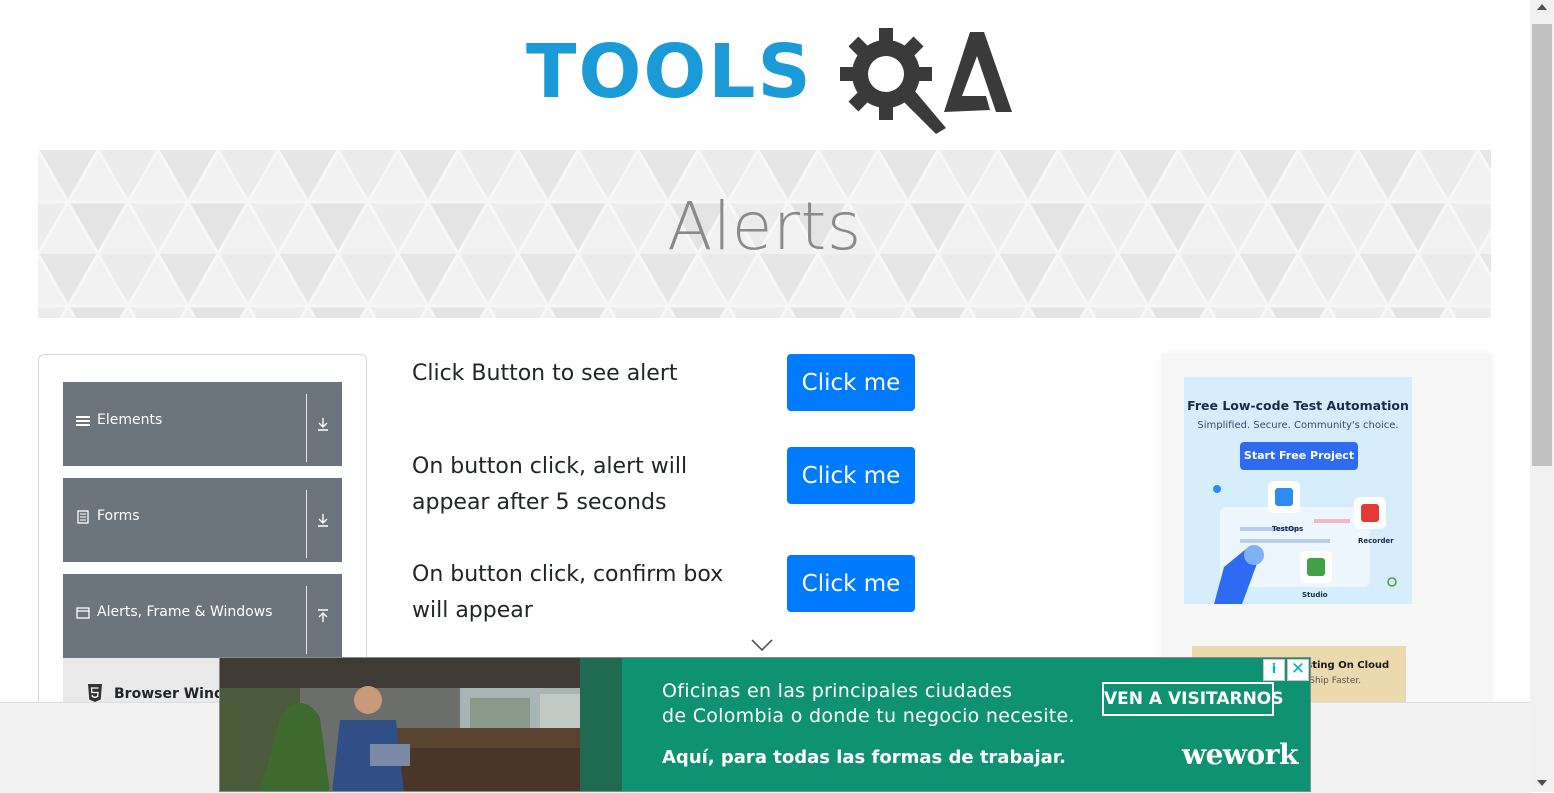  What do you see at coordinates (1193, 699) in the screenshot?
I see `ad-visit-button: VEN A VISITARNOS` at bounding box center [1193, 699].